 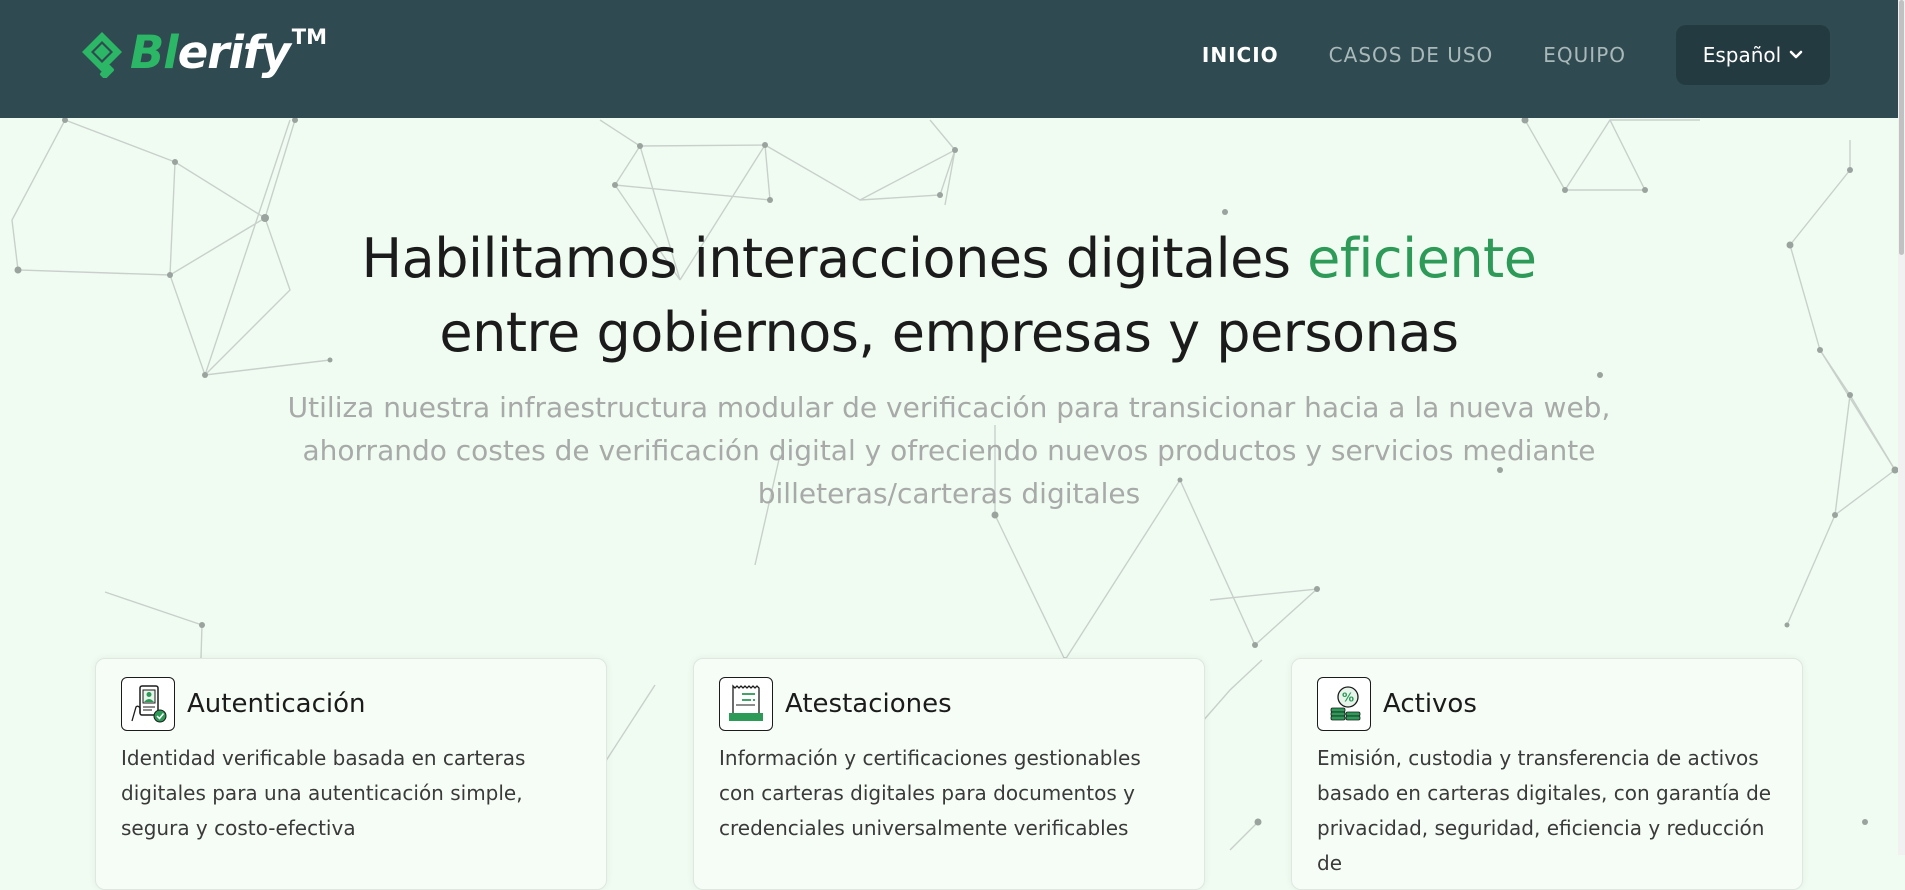 I want to click on card-header: Autenticación, so click(x=243, y=704).